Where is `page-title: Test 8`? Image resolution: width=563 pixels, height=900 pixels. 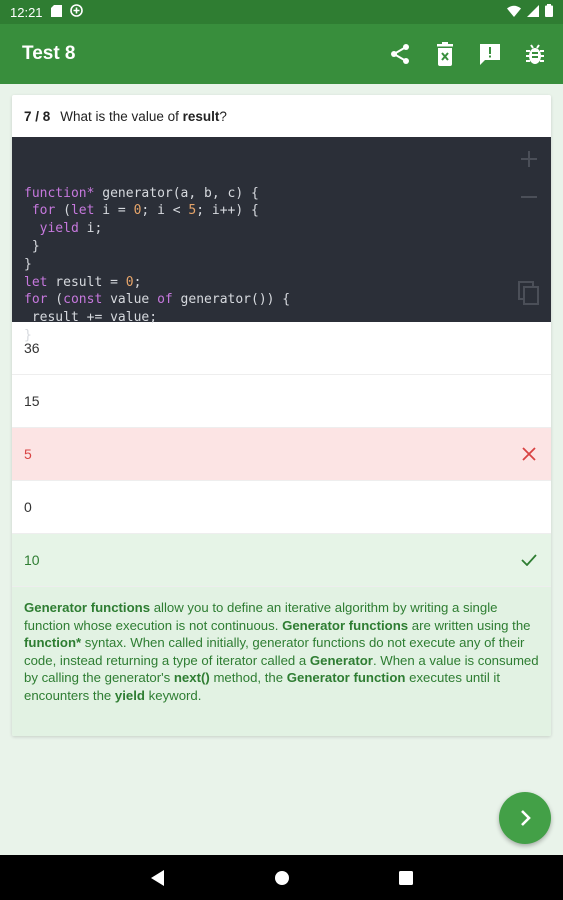
page-title: Test 8 is located at coordinates (49, 53).